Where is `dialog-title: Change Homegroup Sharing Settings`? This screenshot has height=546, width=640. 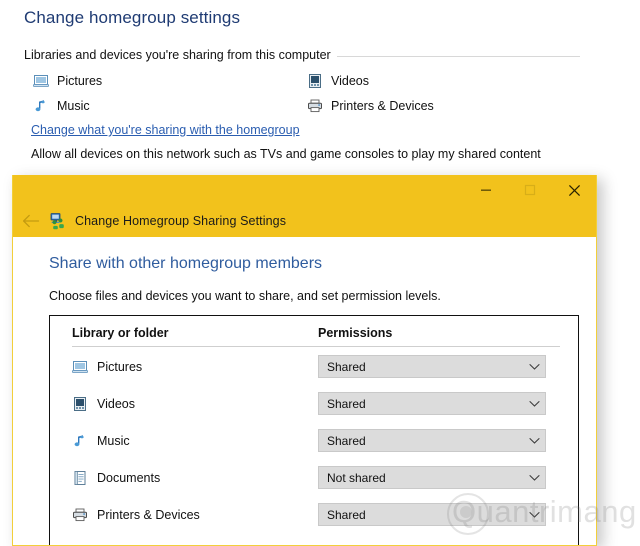
dialog-title: Change Homegroup Sharing Settings is located at coordinates (181, 221).